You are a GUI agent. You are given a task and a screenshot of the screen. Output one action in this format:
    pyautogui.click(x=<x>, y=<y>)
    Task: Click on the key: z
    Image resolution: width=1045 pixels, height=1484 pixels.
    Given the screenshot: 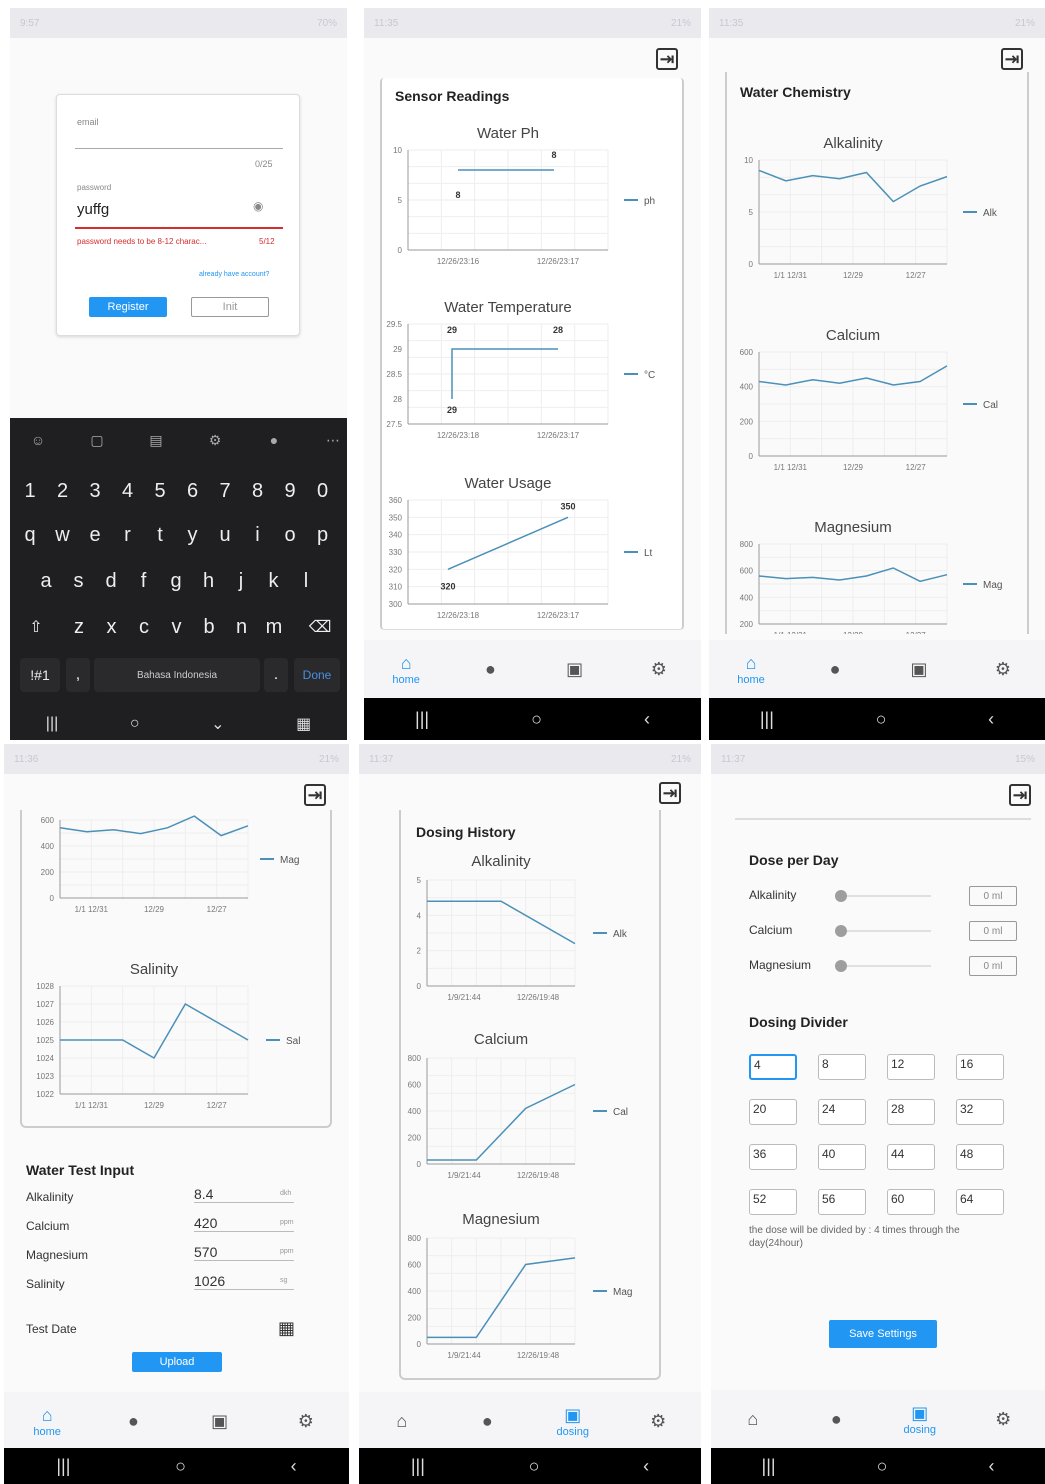 What is the action you would take?
    pyautogui.click(x=79, y=627)
    